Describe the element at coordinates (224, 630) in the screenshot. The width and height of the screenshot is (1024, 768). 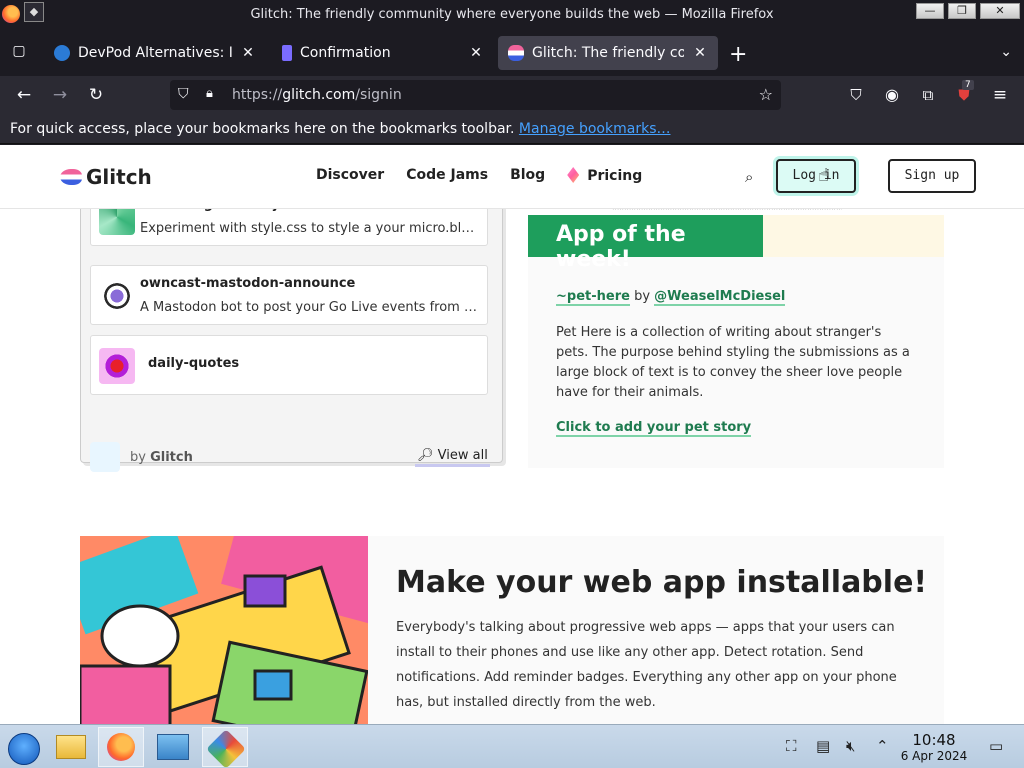
I see `installable-illustration` at that location.